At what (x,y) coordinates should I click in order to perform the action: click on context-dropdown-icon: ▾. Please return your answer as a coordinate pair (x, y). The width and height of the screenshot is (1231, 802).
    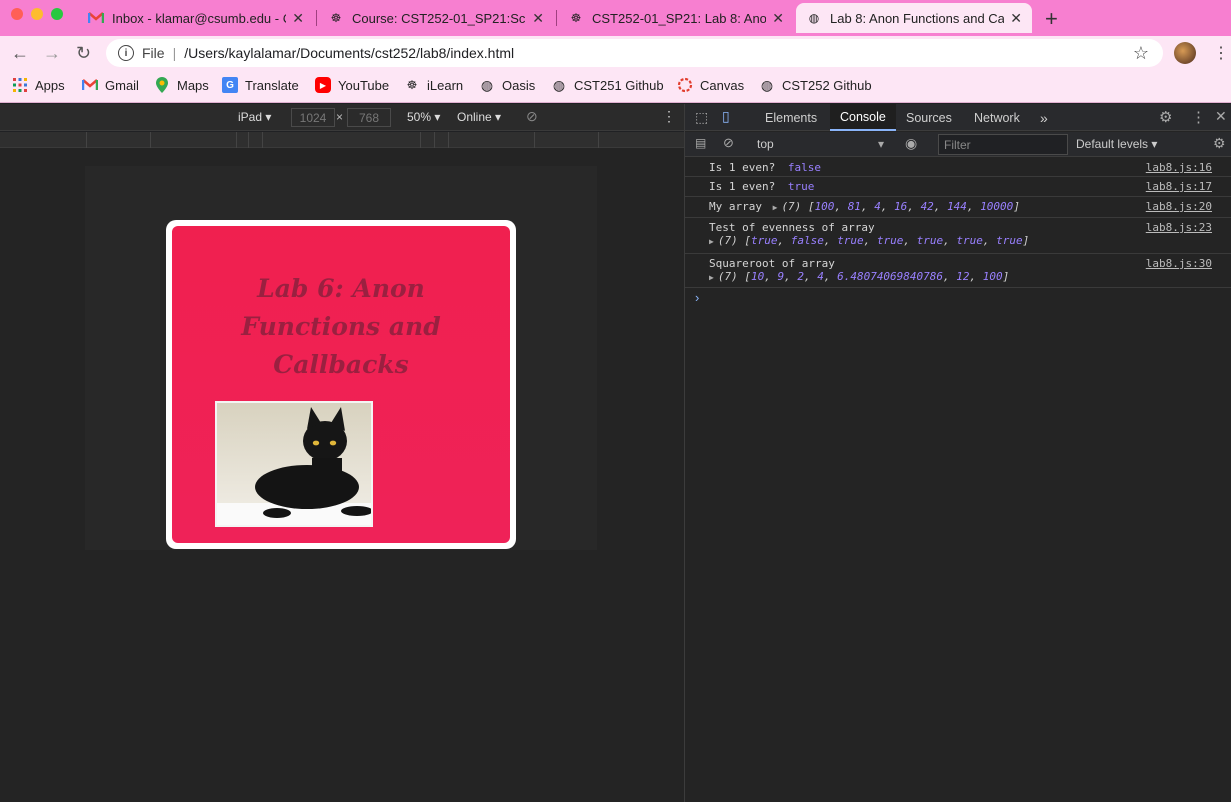
    Looking at the image, I should click on (881, 144).